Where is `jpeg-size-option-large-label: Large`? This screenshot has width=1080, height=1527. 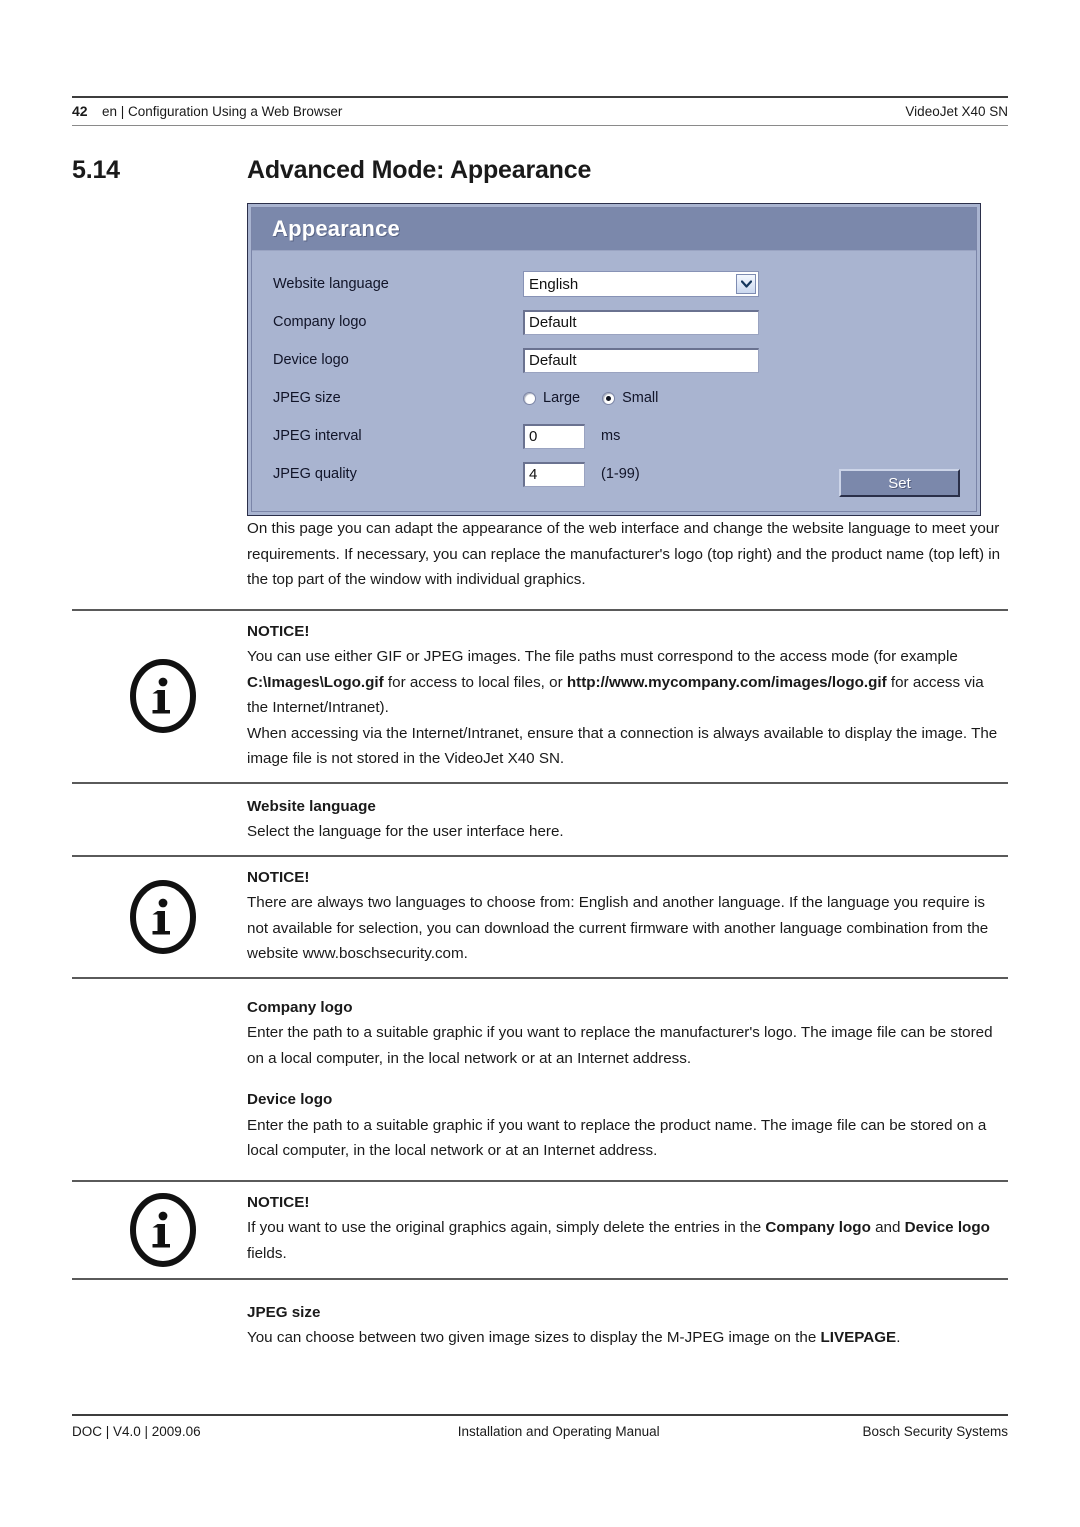
jpeg-size-option-large-label: Large is located at coordinates (562, 398).